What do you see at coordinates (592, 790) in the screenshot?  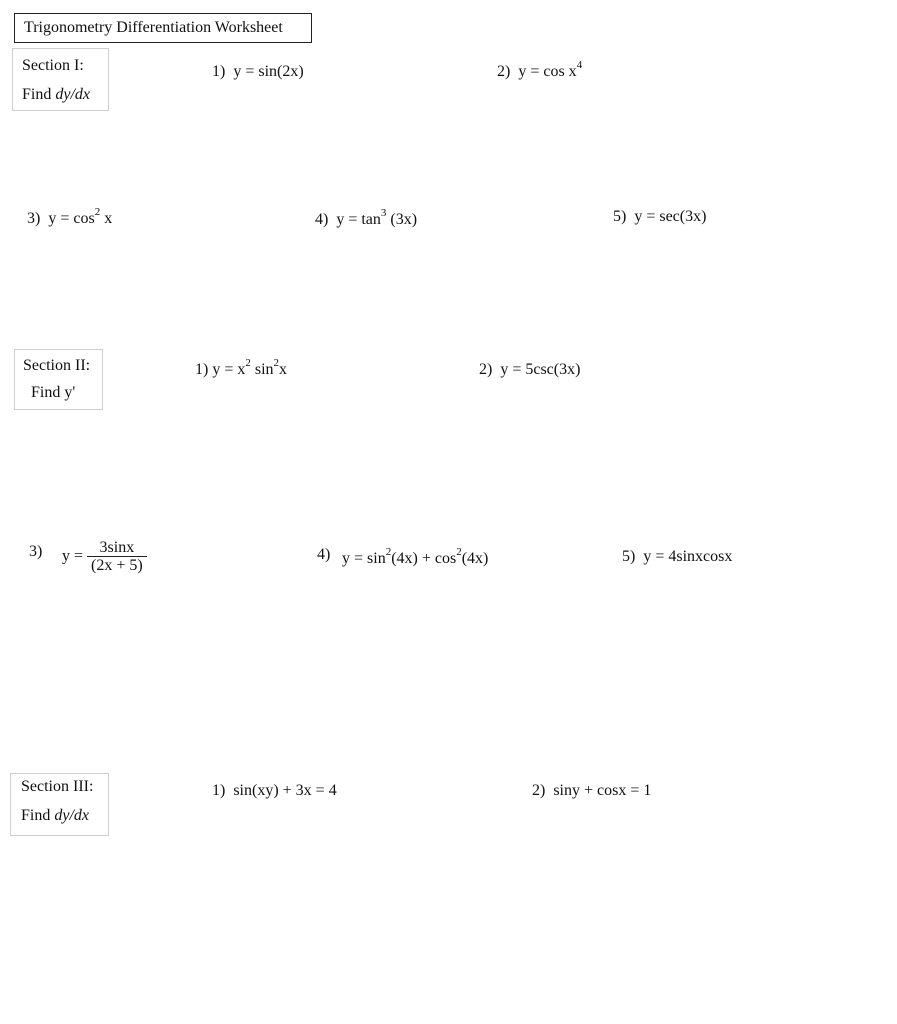 I see `section-3-problem-2: 2) siny + cosx = 1` at bounding box center [592, 790].